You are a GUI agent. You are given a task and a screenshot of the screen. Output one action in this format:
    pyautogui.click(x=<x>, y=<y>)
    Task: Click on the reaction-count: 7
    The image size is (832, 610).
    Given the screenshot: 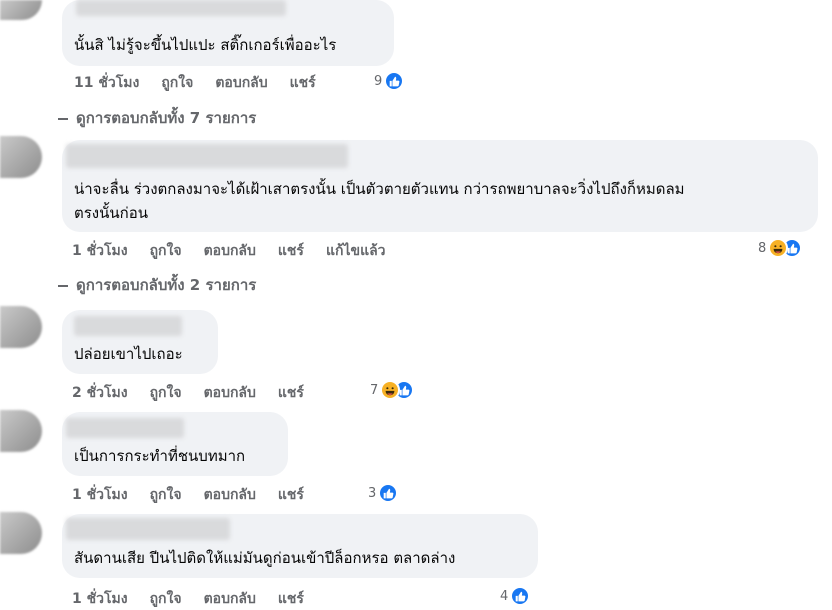 What is the action you would take?
    pyautogui.click(x=374, y=390)
    